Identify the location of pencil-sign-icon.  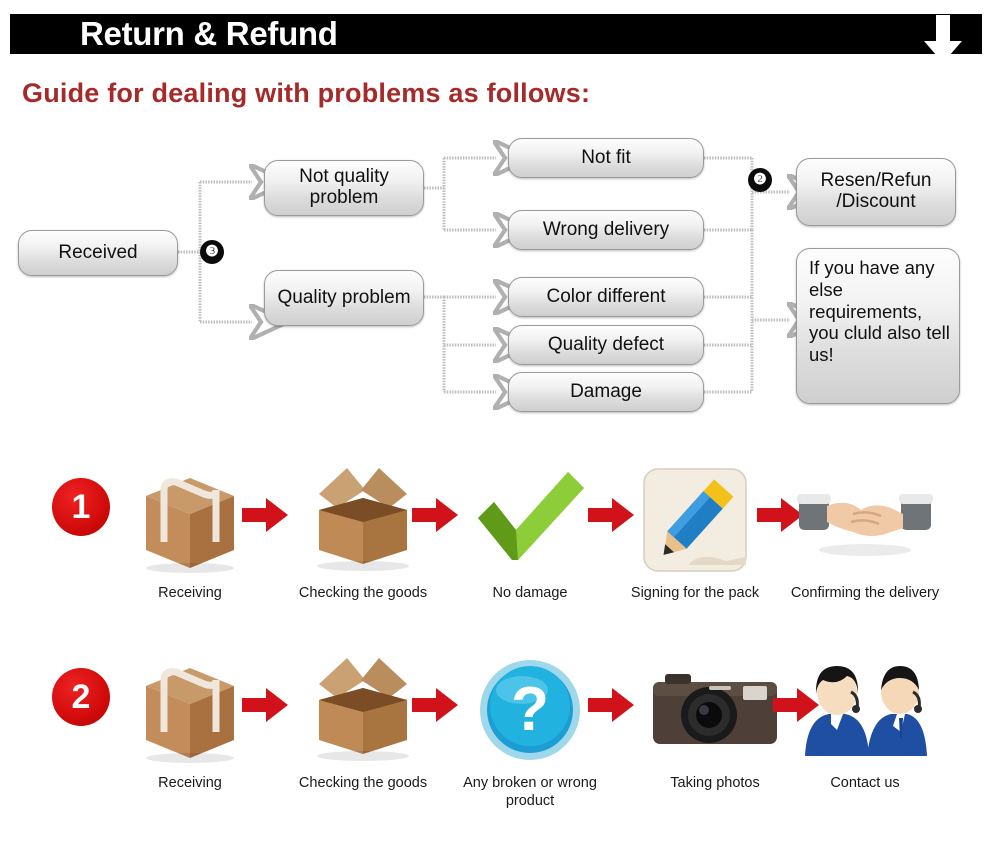
(695, 520).